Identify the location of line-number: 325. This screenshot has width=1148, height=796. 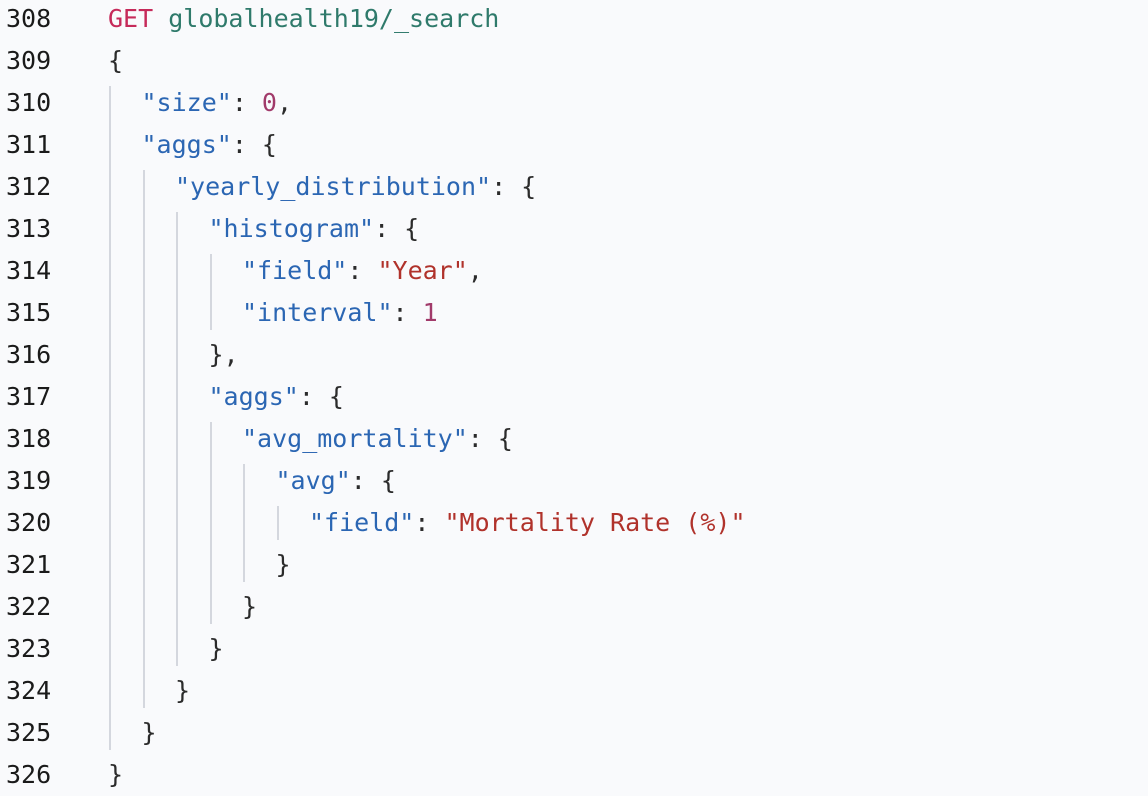
(29, 732).